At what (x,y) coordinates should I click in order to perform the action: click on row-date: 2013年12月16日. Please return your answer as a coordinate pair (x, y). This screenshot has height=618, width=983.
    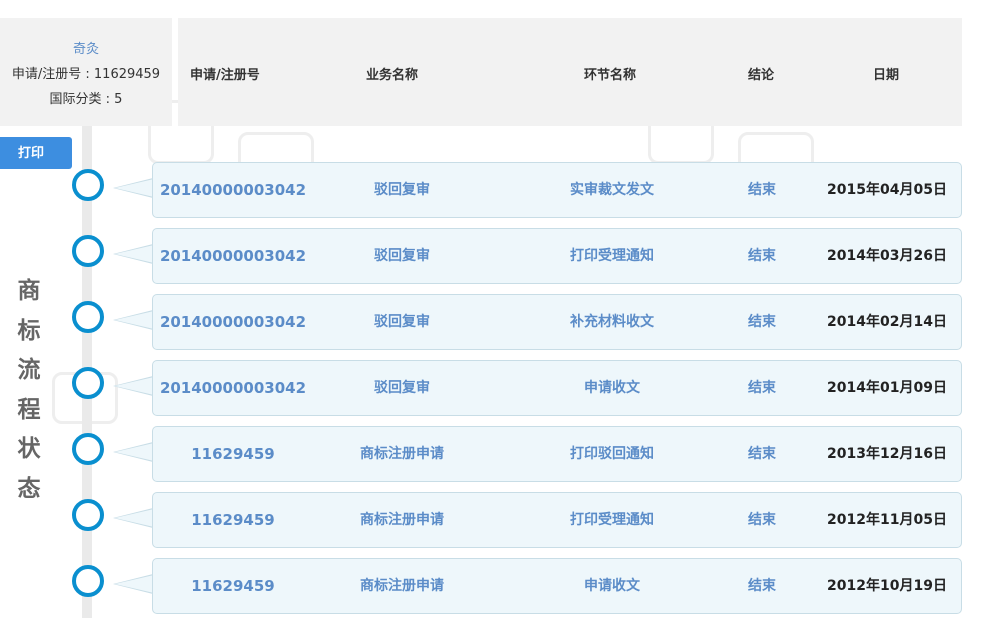
    Looking at the image, I should click on (887, 454).